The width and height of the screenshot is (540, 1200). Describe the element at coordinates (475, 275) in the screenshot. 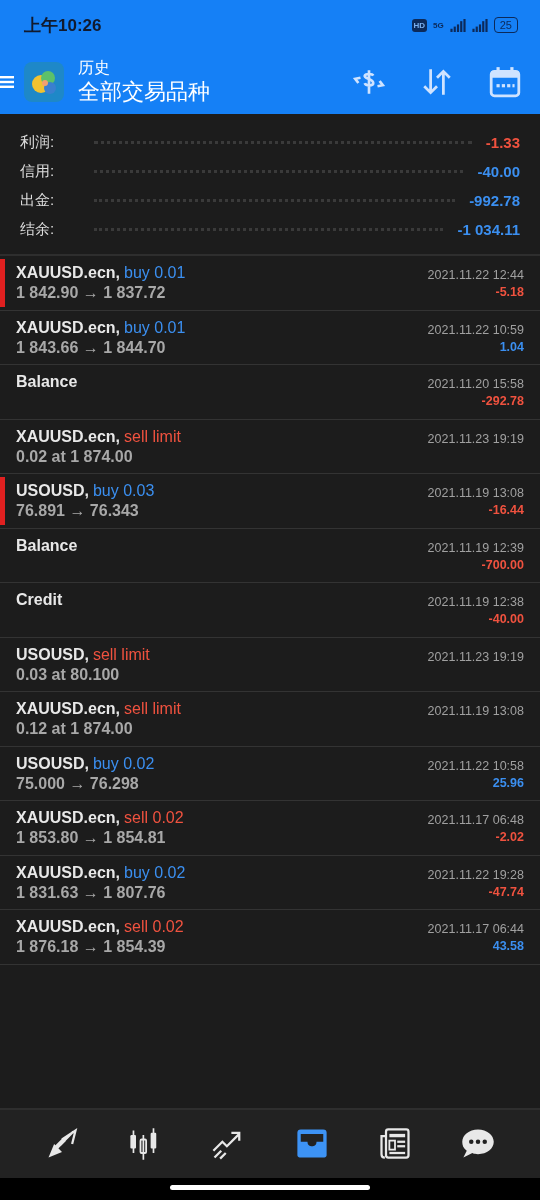

I see `timestamp: 2021.11.22 12:44` at that location.